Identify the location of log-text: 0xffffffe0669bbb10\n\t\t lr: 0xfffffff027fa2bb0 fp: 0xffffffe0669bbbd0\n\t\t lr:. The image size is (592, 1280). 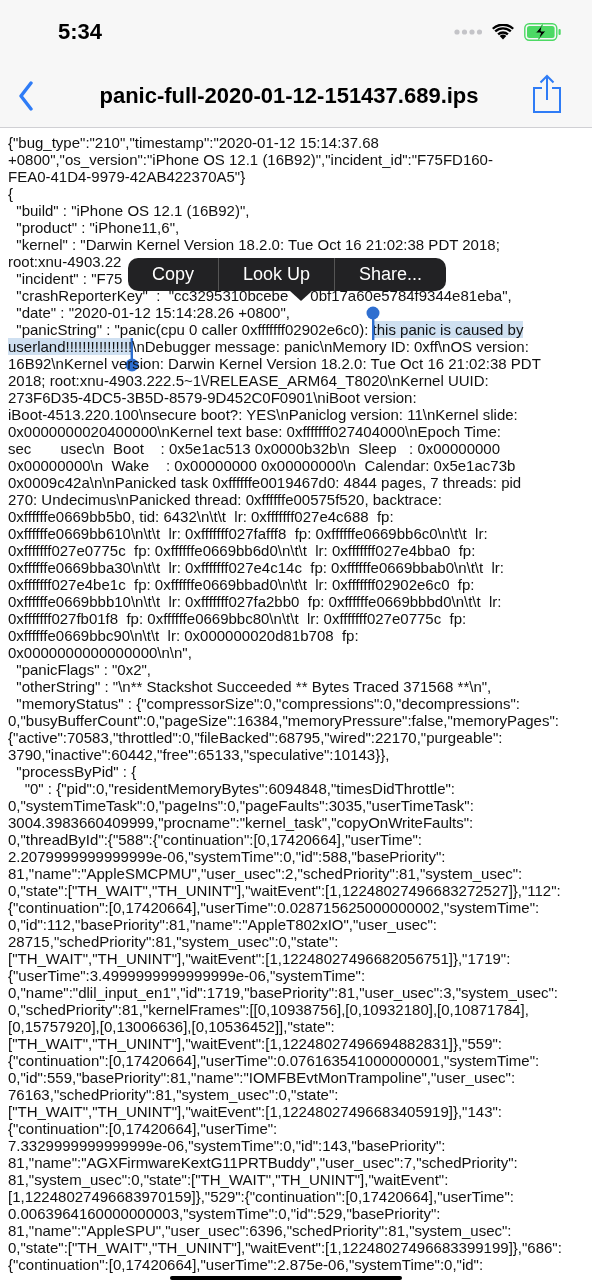
(255, 601).